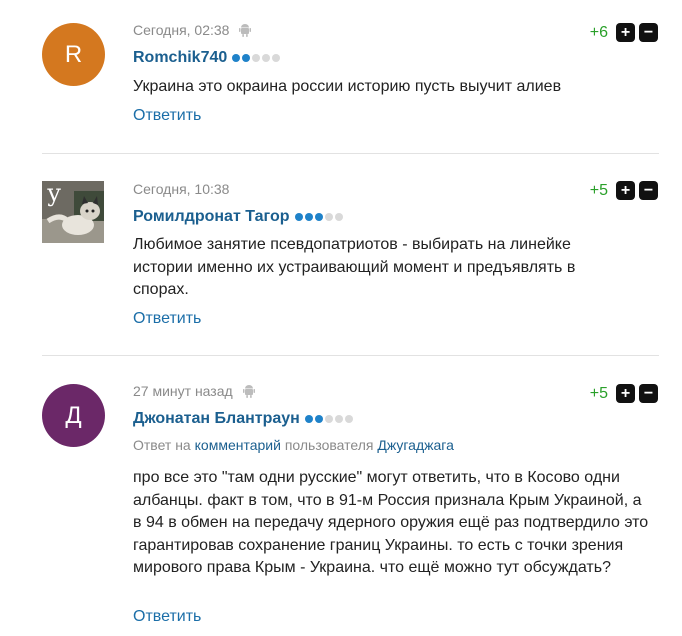 The image size is (682, 636). I want to click on svg-text: у, so click(54, 194).